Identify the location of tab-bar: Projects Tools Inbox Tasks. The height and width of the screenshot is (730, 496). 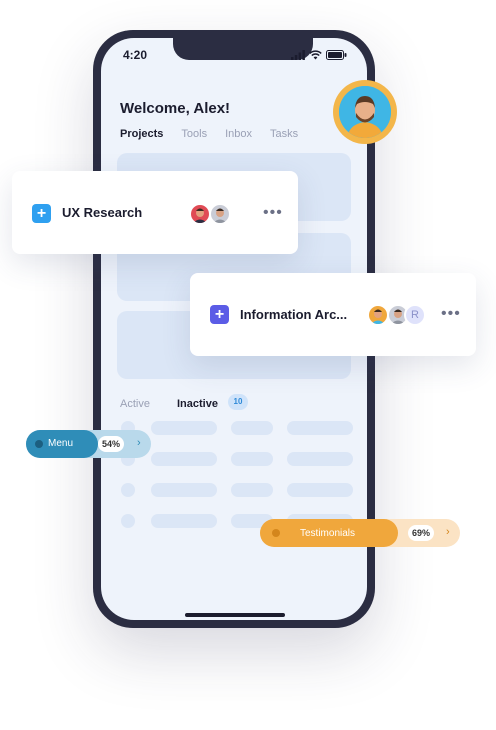
(218, 134).